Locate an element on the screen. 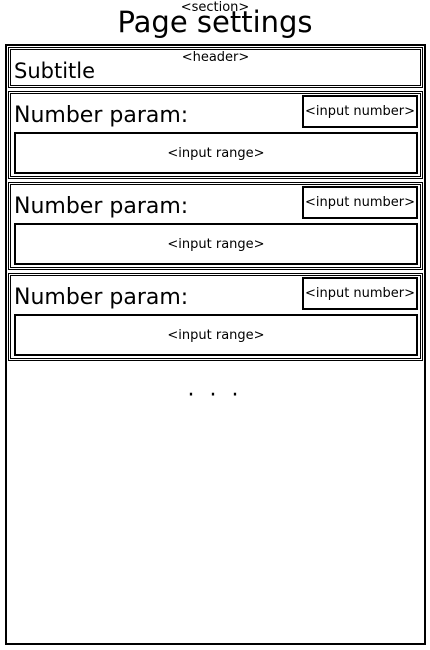  number-input-3: <input number> is located at coordinates (360, 293).